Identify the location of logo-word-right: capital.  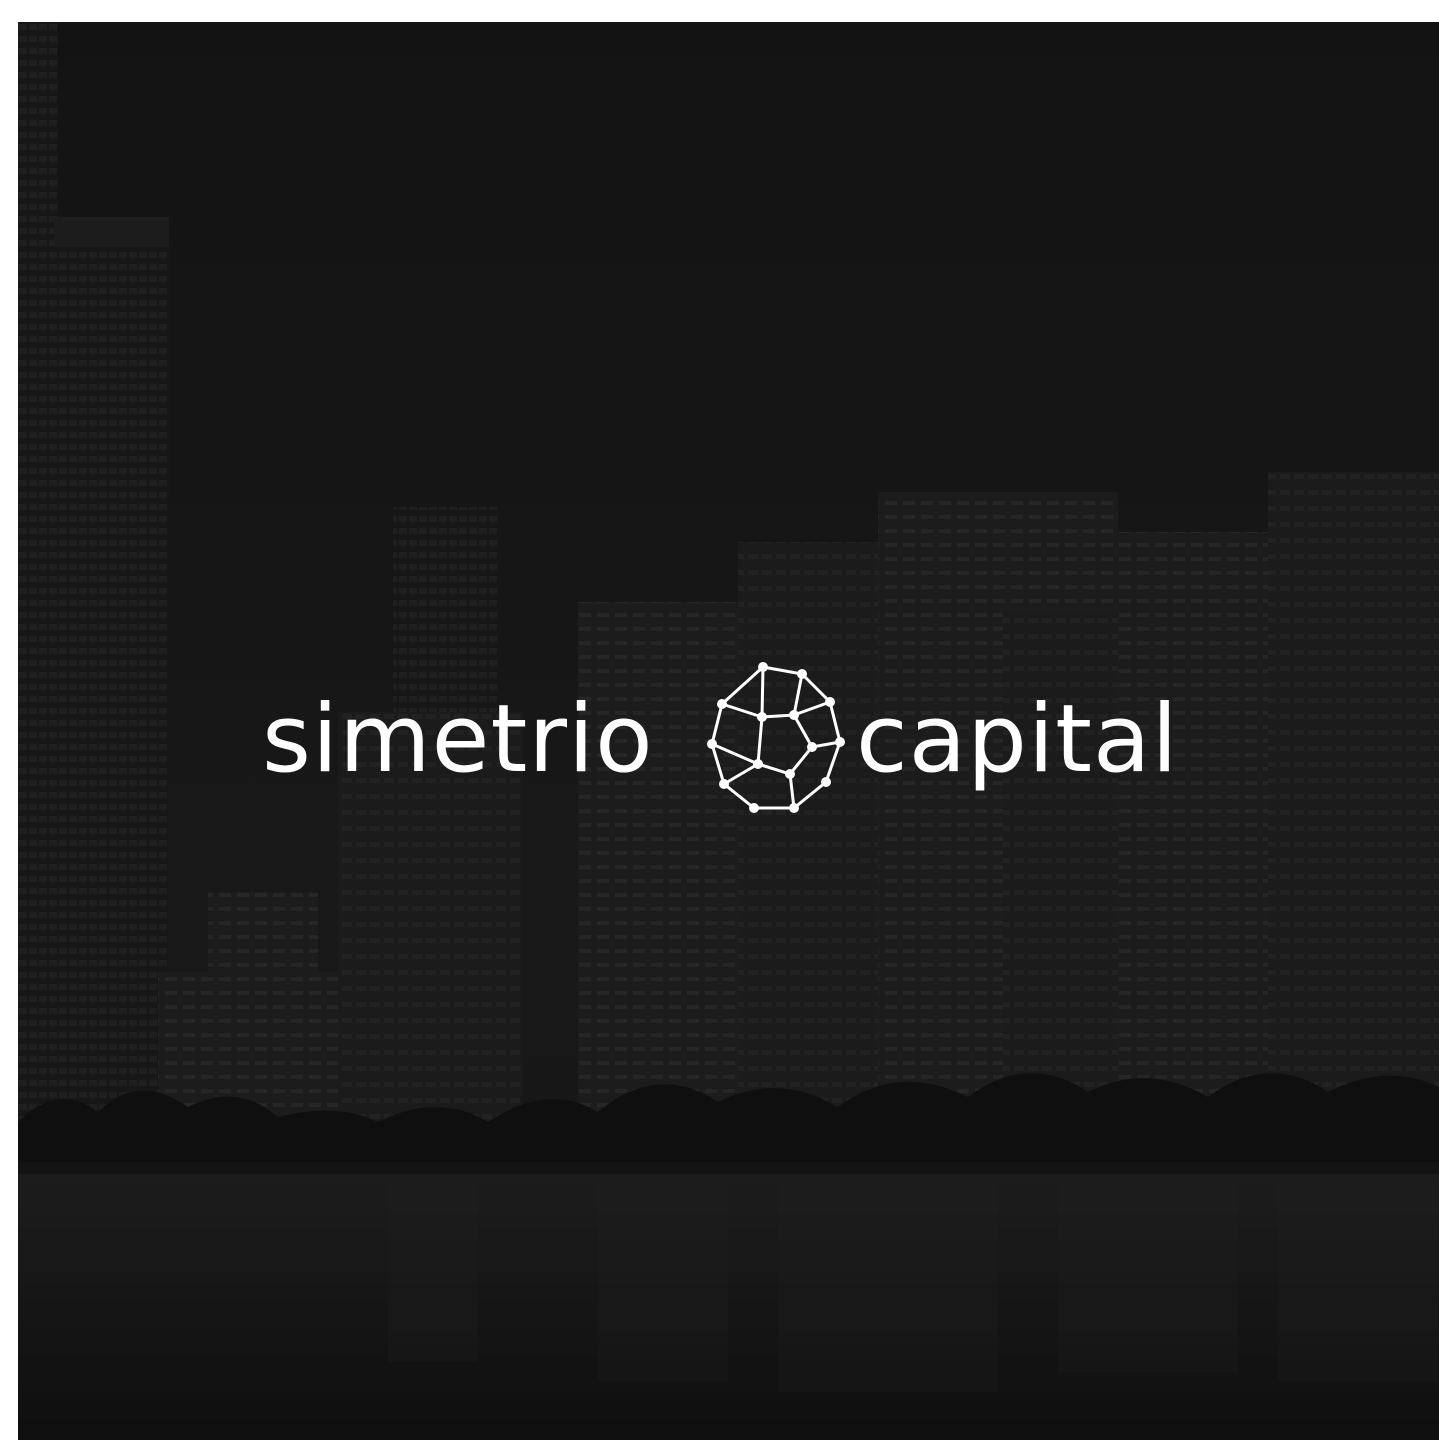
(1017, 739).